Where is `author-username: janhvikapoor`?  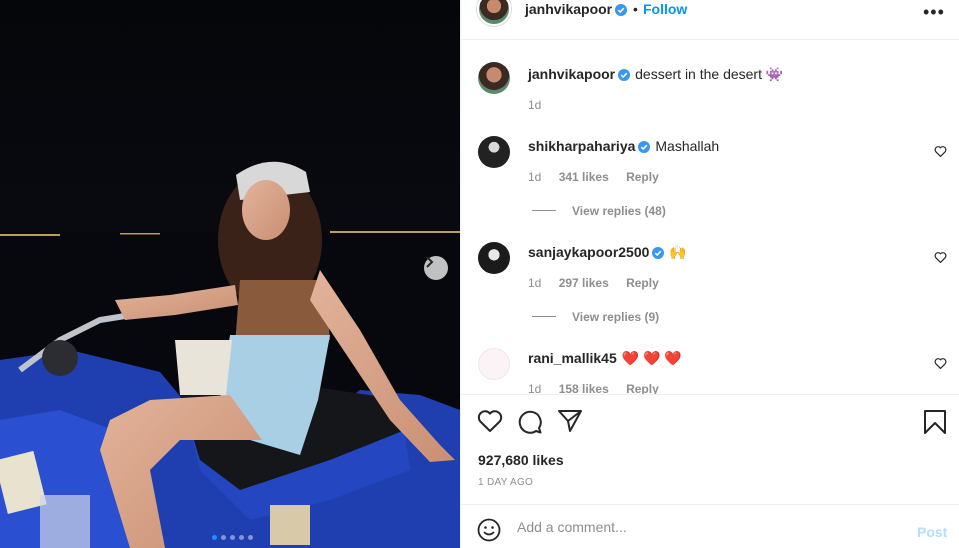 author-username: janhvikapoor is located at coordinates (569, 9).